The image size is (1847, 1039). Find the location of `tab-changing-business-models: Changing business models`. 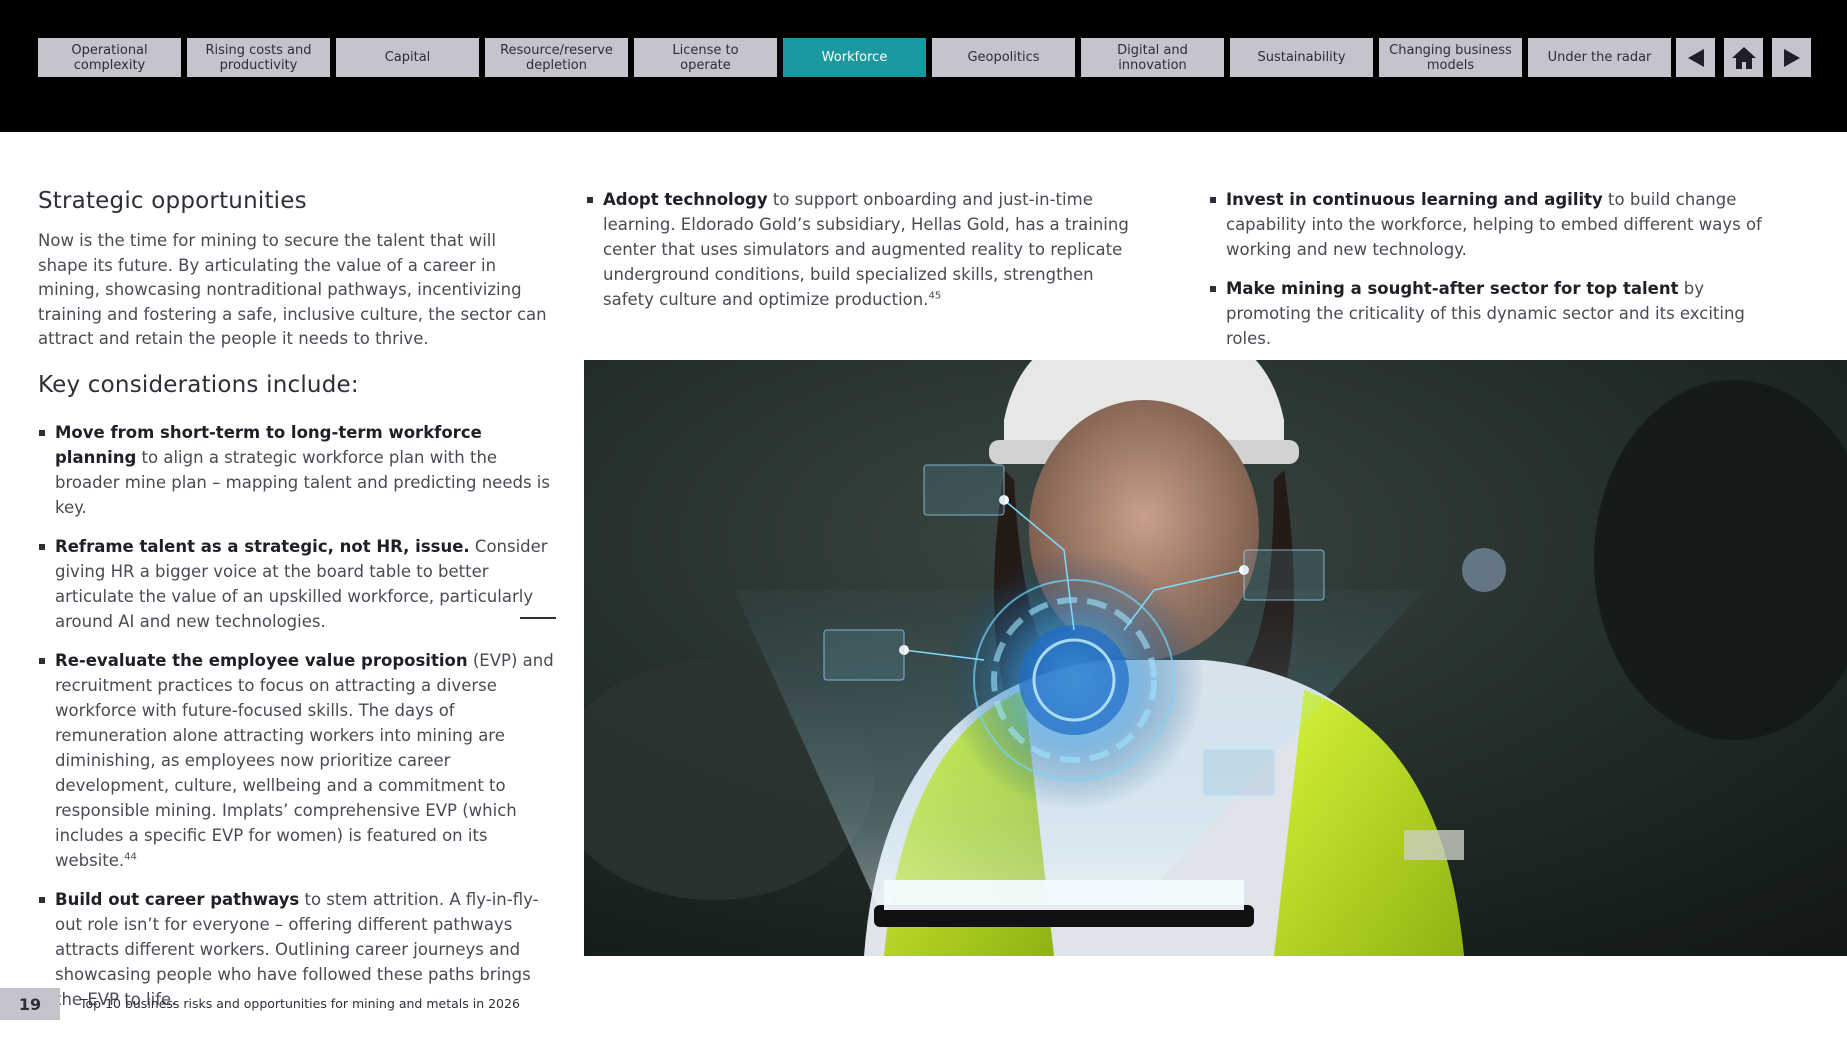

tab-changing-business-models: Changing business models is located at coordinates (1450, 57).